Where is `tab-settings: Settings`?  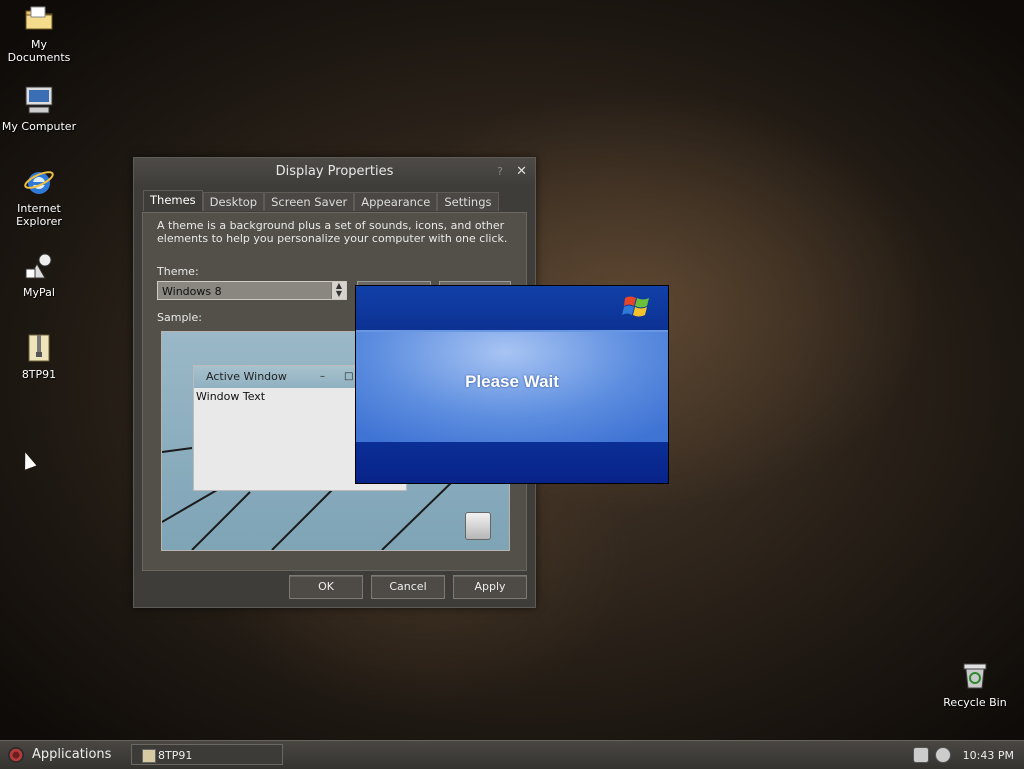
tab-settings: Settings is located at coordinates (468, 201).